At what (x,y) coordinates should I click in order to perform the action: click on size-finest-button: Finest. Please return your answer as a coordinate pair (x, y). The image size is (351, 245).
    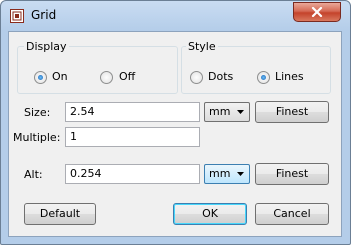
    Looking at the image, I should click on (292, 112).